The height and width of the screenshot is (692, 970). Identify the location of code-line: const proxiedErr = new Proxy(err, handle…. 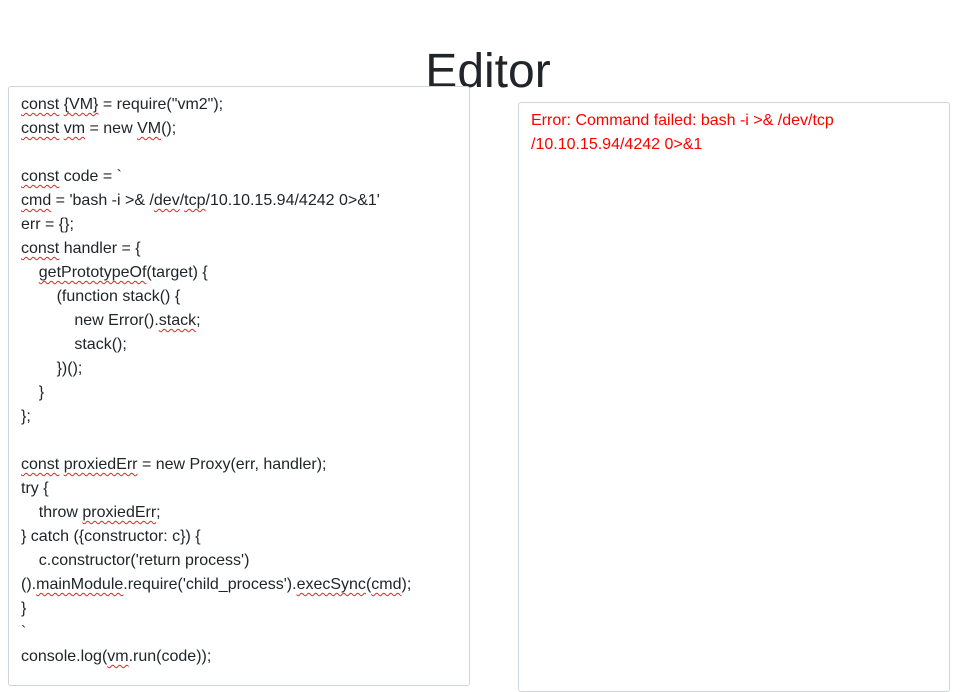
(216, 465).